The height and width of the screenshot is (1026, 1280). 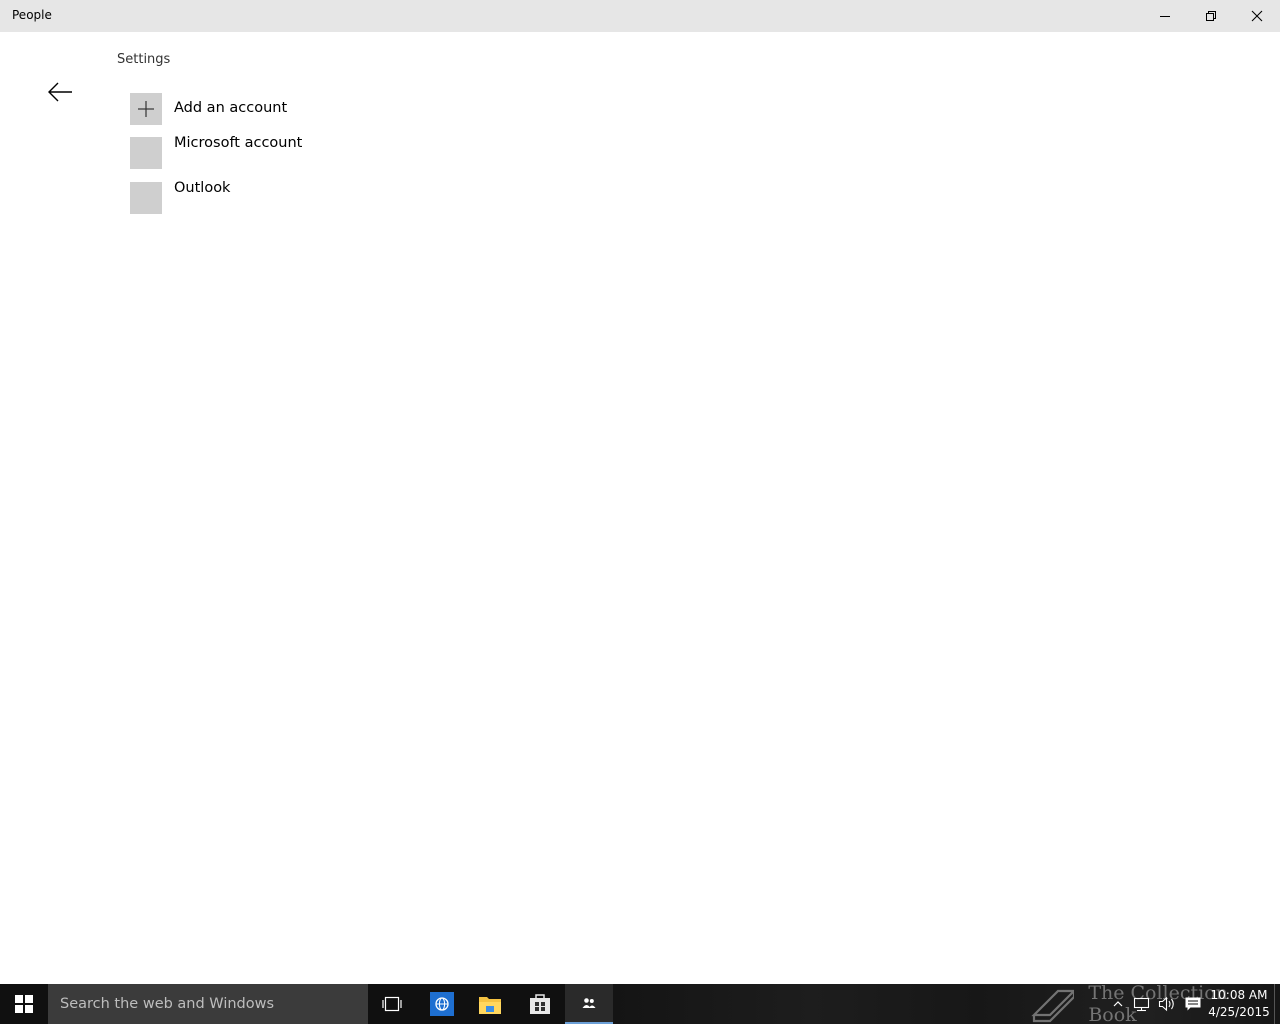 What do you see at coordinates (1239, 1004) in the screenshot?
I see `clock: 10:08 AM 4/25/2015` at bounding box center [1239, 1004].